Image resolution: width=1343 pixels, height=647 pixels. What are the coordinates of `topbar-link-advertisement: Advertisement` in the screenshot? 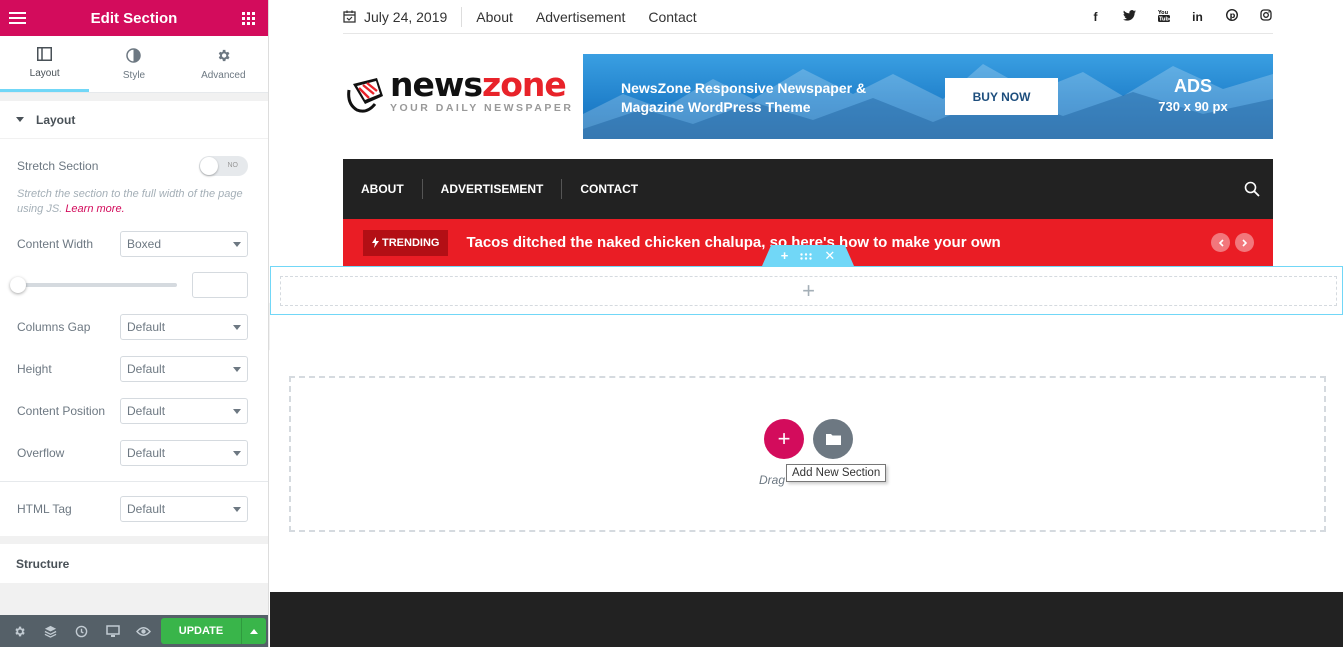 It's located at (580, 17).